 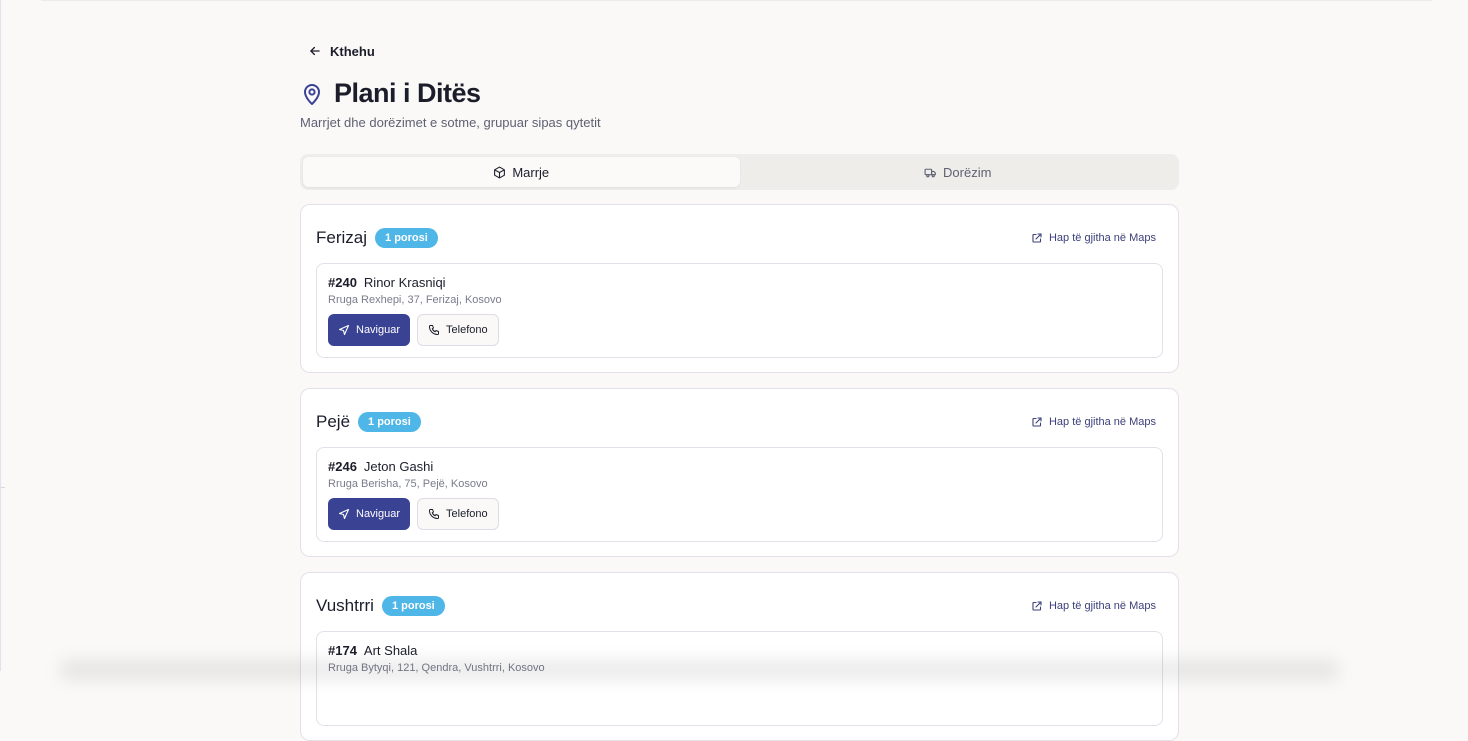 What do you see at coordinates (736, 422) in the screenshot?
I see `card-header: Pejë 1 porosi Hap të gjitha në Maps` at bounding box center [736, 422].